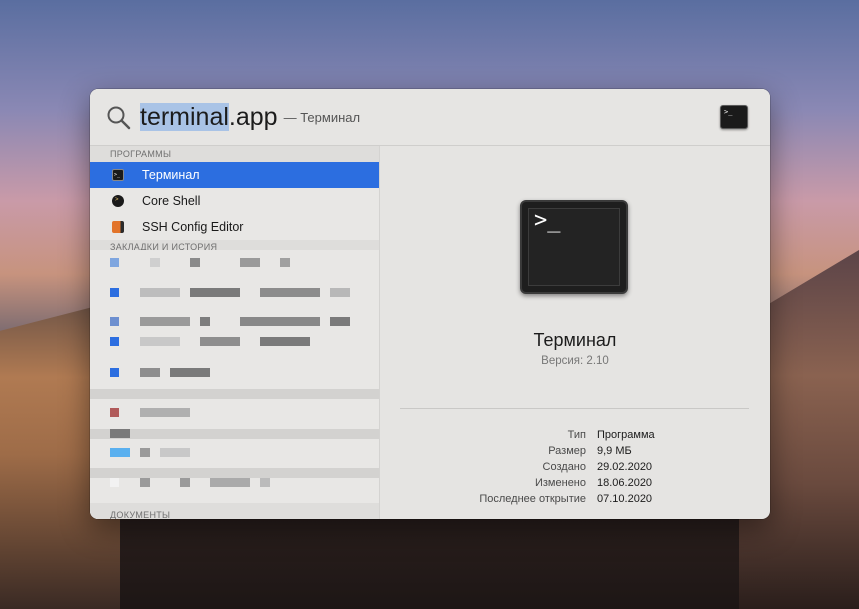  I want to click on result-item-terminal: >_ Терминал, so click(234, 175).